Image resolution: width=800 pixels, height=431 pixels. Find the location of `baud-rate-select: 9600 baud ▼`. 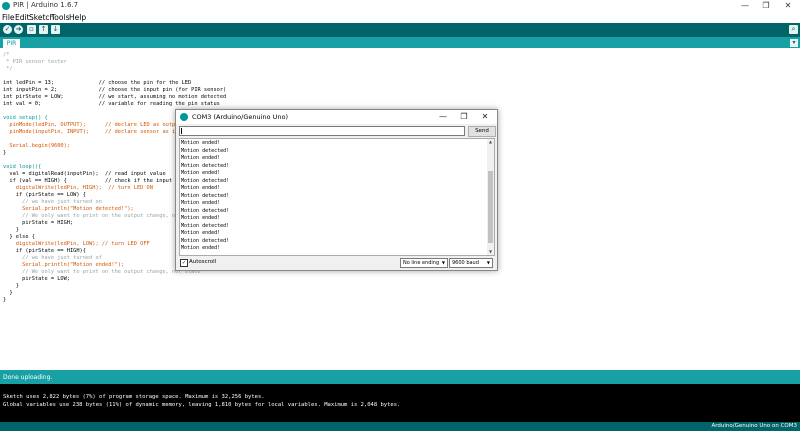

baud-rate-select: 9600 baud ▼ is located at coordinates (471, 263).